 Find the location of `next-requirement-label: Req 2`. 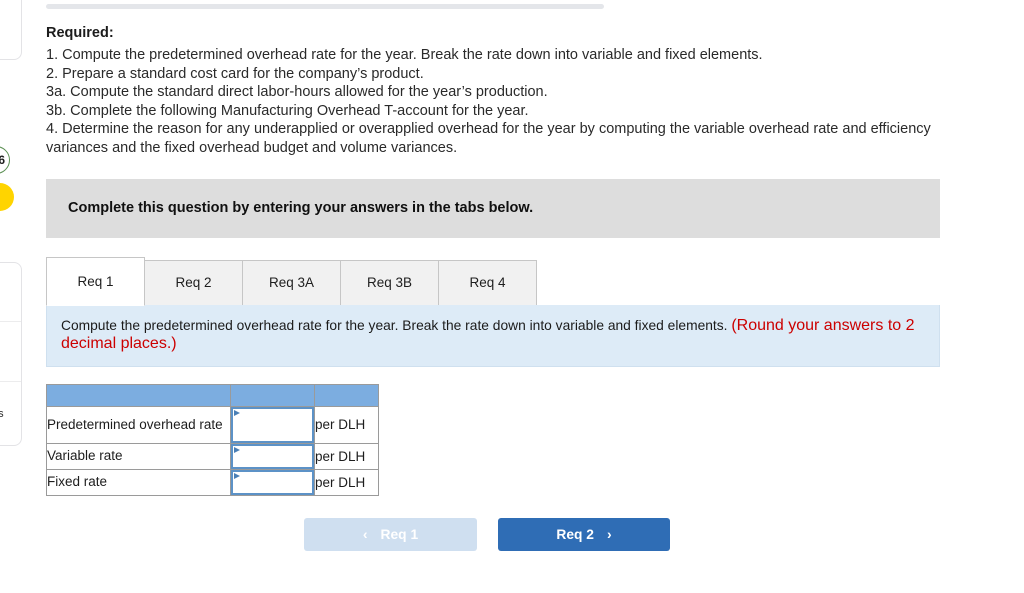

next-requirement-label: Req 2 is located at coordinates (575, 534).